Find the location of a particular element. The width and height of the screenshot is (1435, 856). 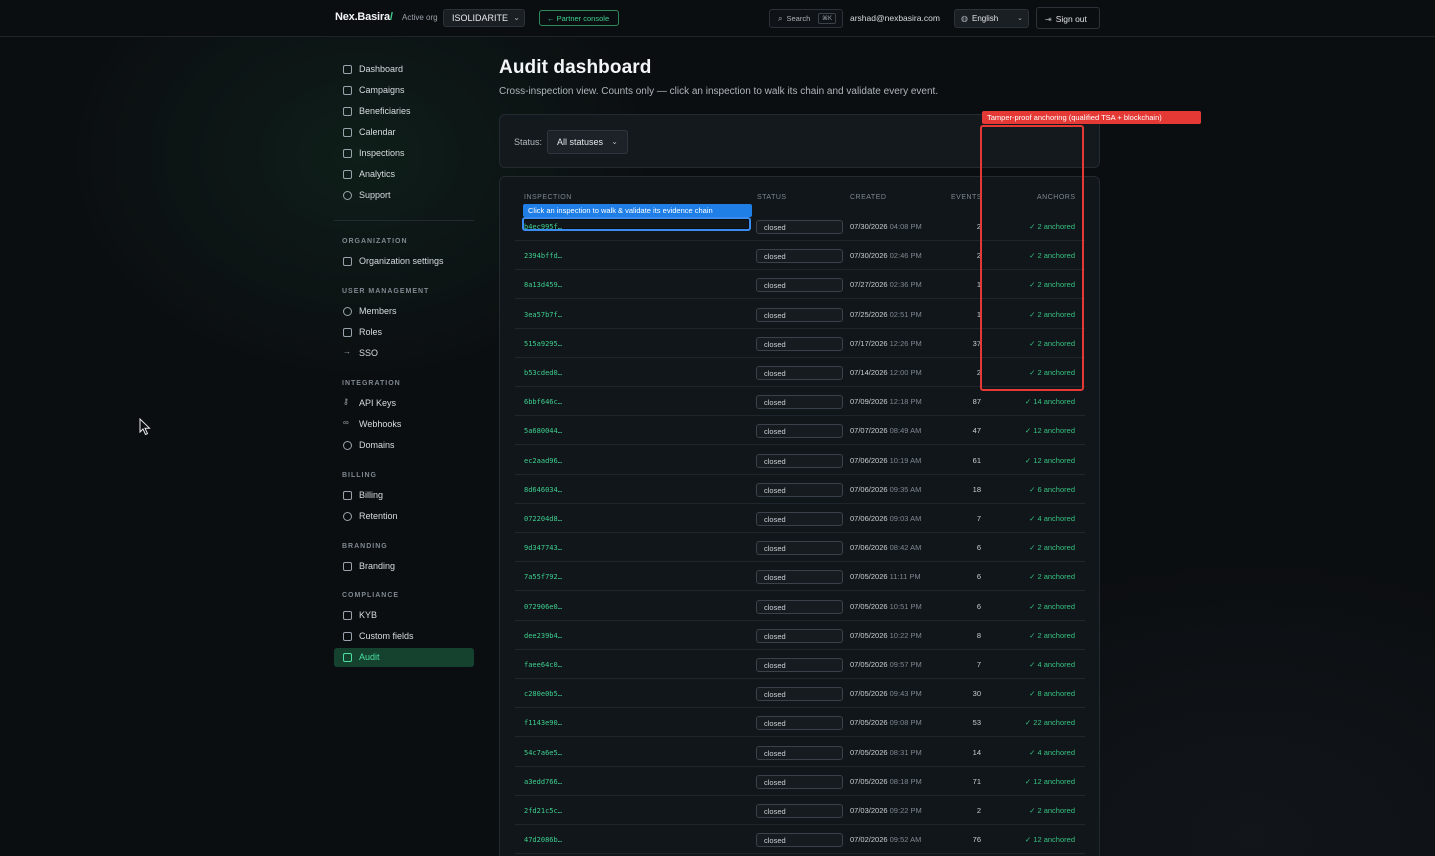

id-card-icon is located at coordinates (347, 111).